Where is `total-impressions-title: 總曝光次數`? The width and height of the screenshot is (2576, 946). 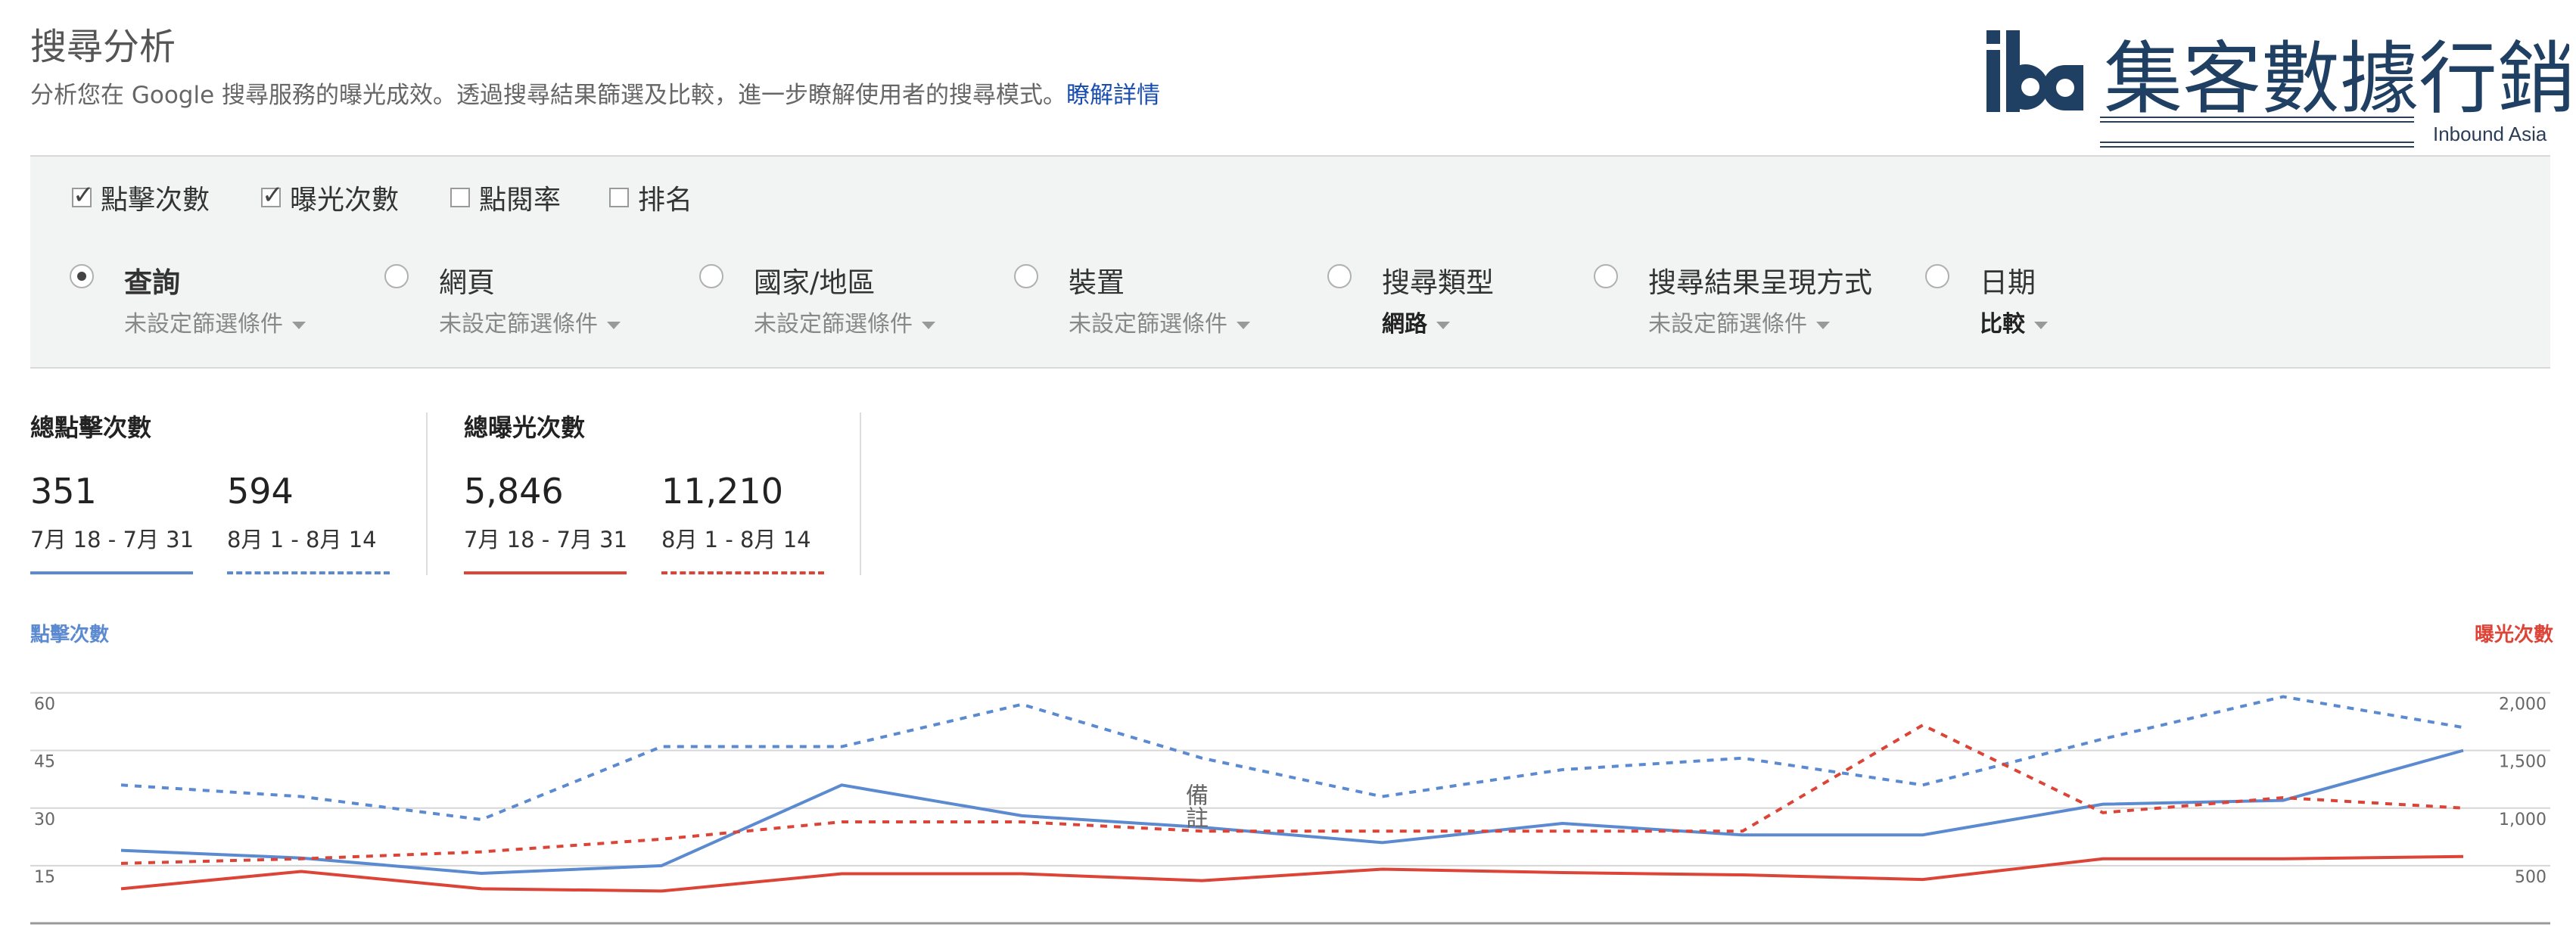 total-impressions-title: 總曝光次數 is located at coordinates (525, 427).